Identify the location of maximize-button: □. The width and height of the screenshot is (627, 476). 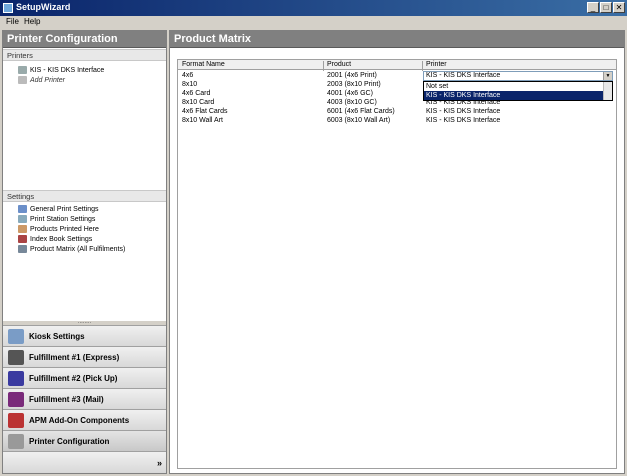
(606, 7).